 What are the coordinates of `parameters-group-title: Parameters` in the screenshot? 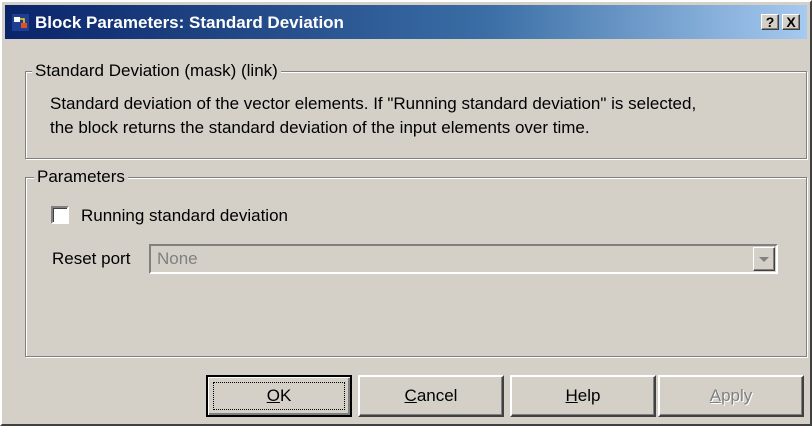 It's located at (81, 177).